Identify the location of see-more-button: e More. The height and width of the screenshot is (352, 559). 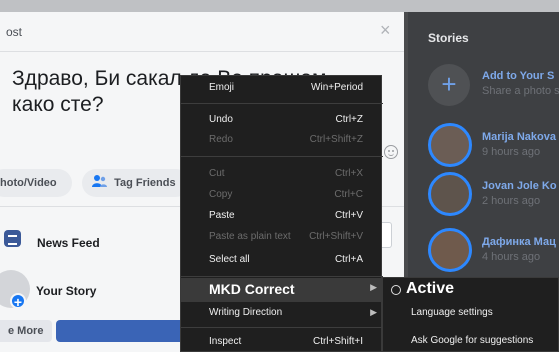
(26, 331).